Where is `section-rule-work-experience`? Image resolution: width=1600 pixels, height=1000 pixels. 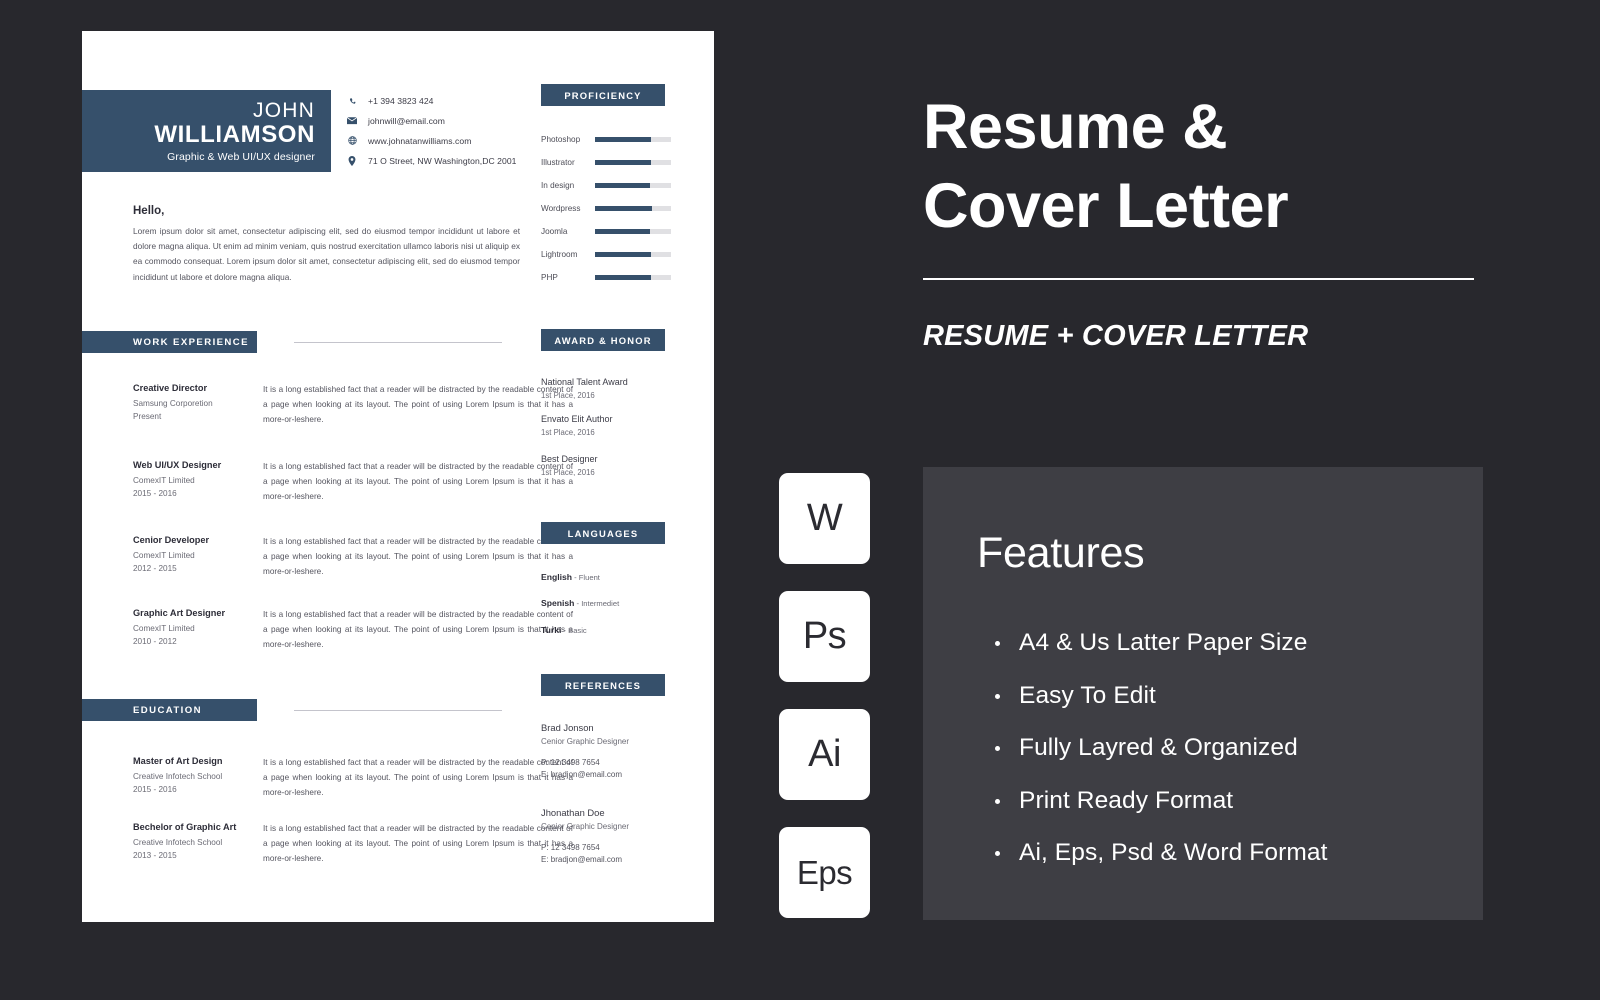
section-rule-work-experience is located at coordinates (398, 342).